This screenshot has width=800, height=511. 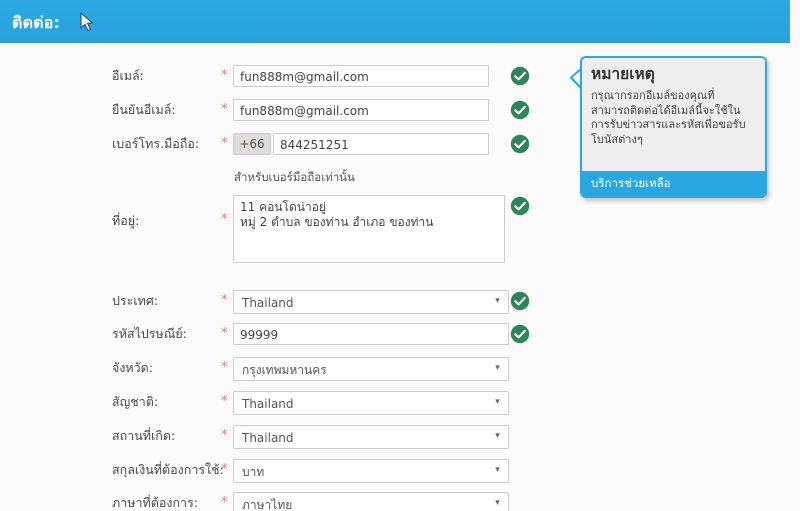 What do you see at coordinates (268, 303) in the screenshot?
I see `country-select-value: Thailand` at bounding box center [268, 303].